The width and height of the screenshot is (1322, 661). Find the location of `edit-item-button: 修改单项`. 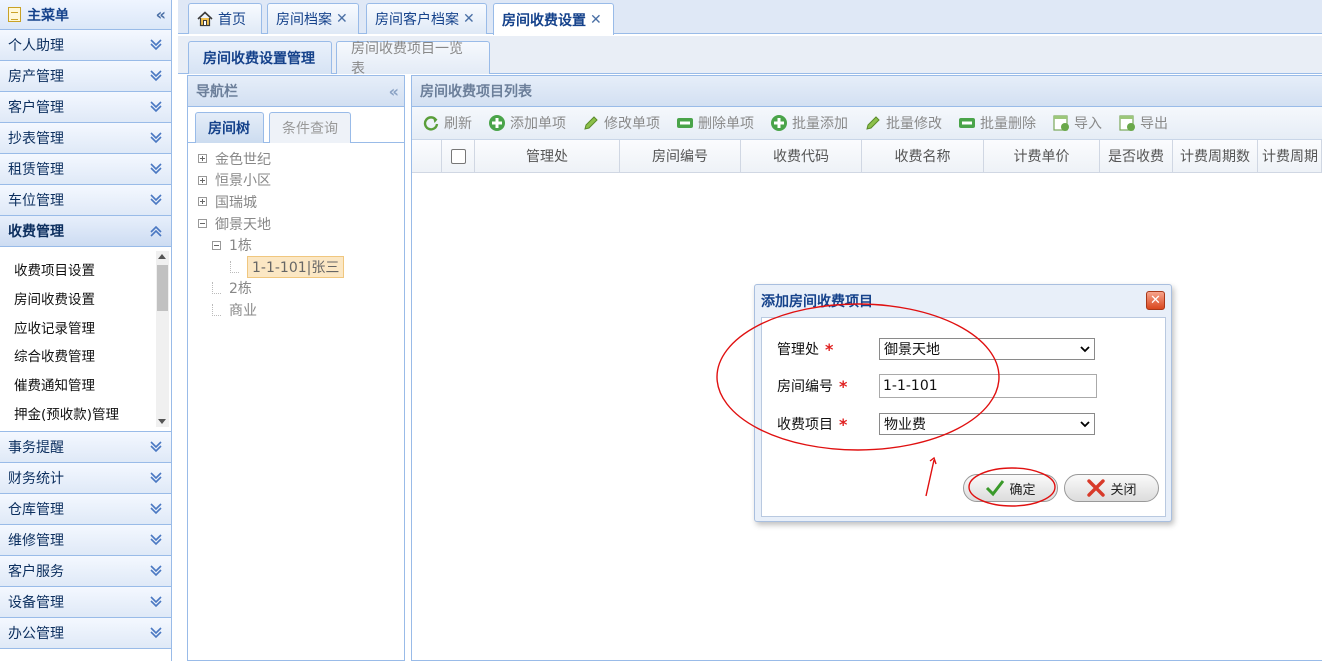

edit-item-button: 修改单项 is located at coordinates (621, 123).